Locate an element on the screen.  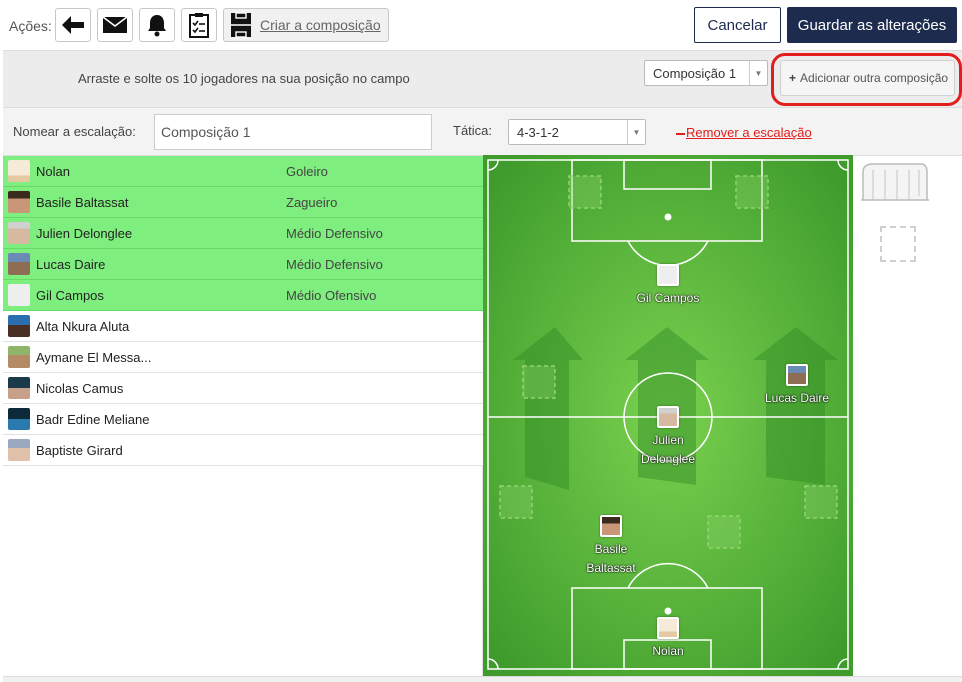
player-row: Nolan Goleiro is located at coordinates (243, 171).